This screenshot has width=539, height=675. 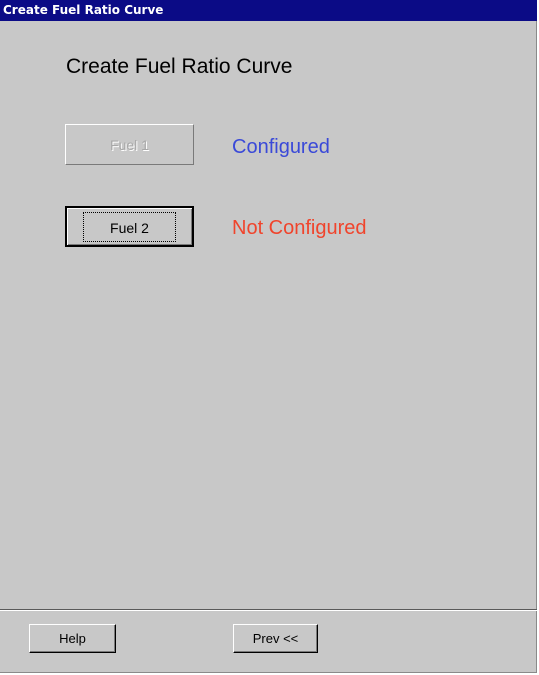 I want to click on page-title: Create Fuel Ratio Curve, so click(x=179, y=66).